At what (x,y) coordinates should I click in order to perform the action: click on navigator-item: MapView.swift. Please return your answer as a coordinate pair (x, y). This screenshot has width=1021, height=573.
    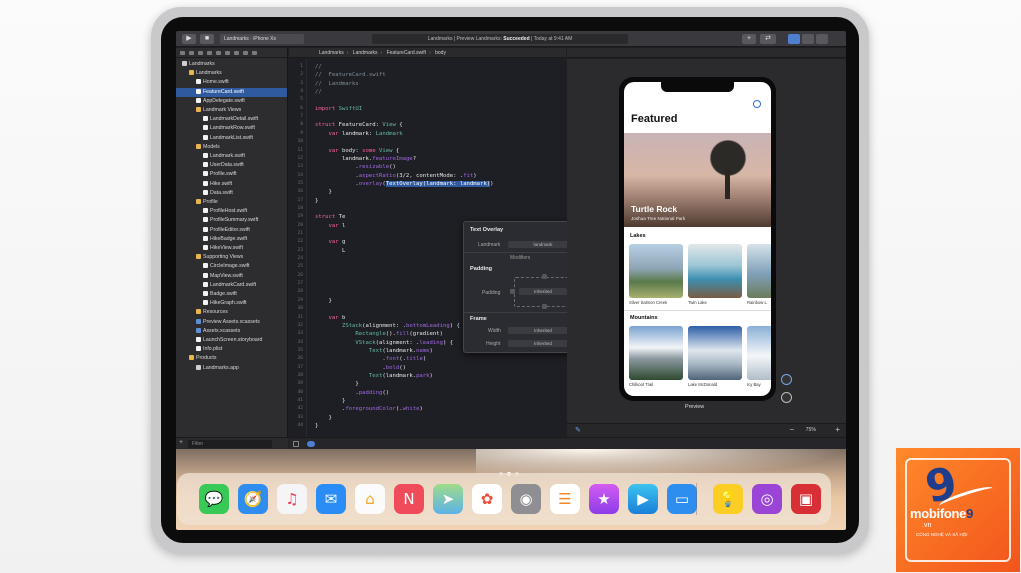
    Looking at the image, I should click on (231, 276).